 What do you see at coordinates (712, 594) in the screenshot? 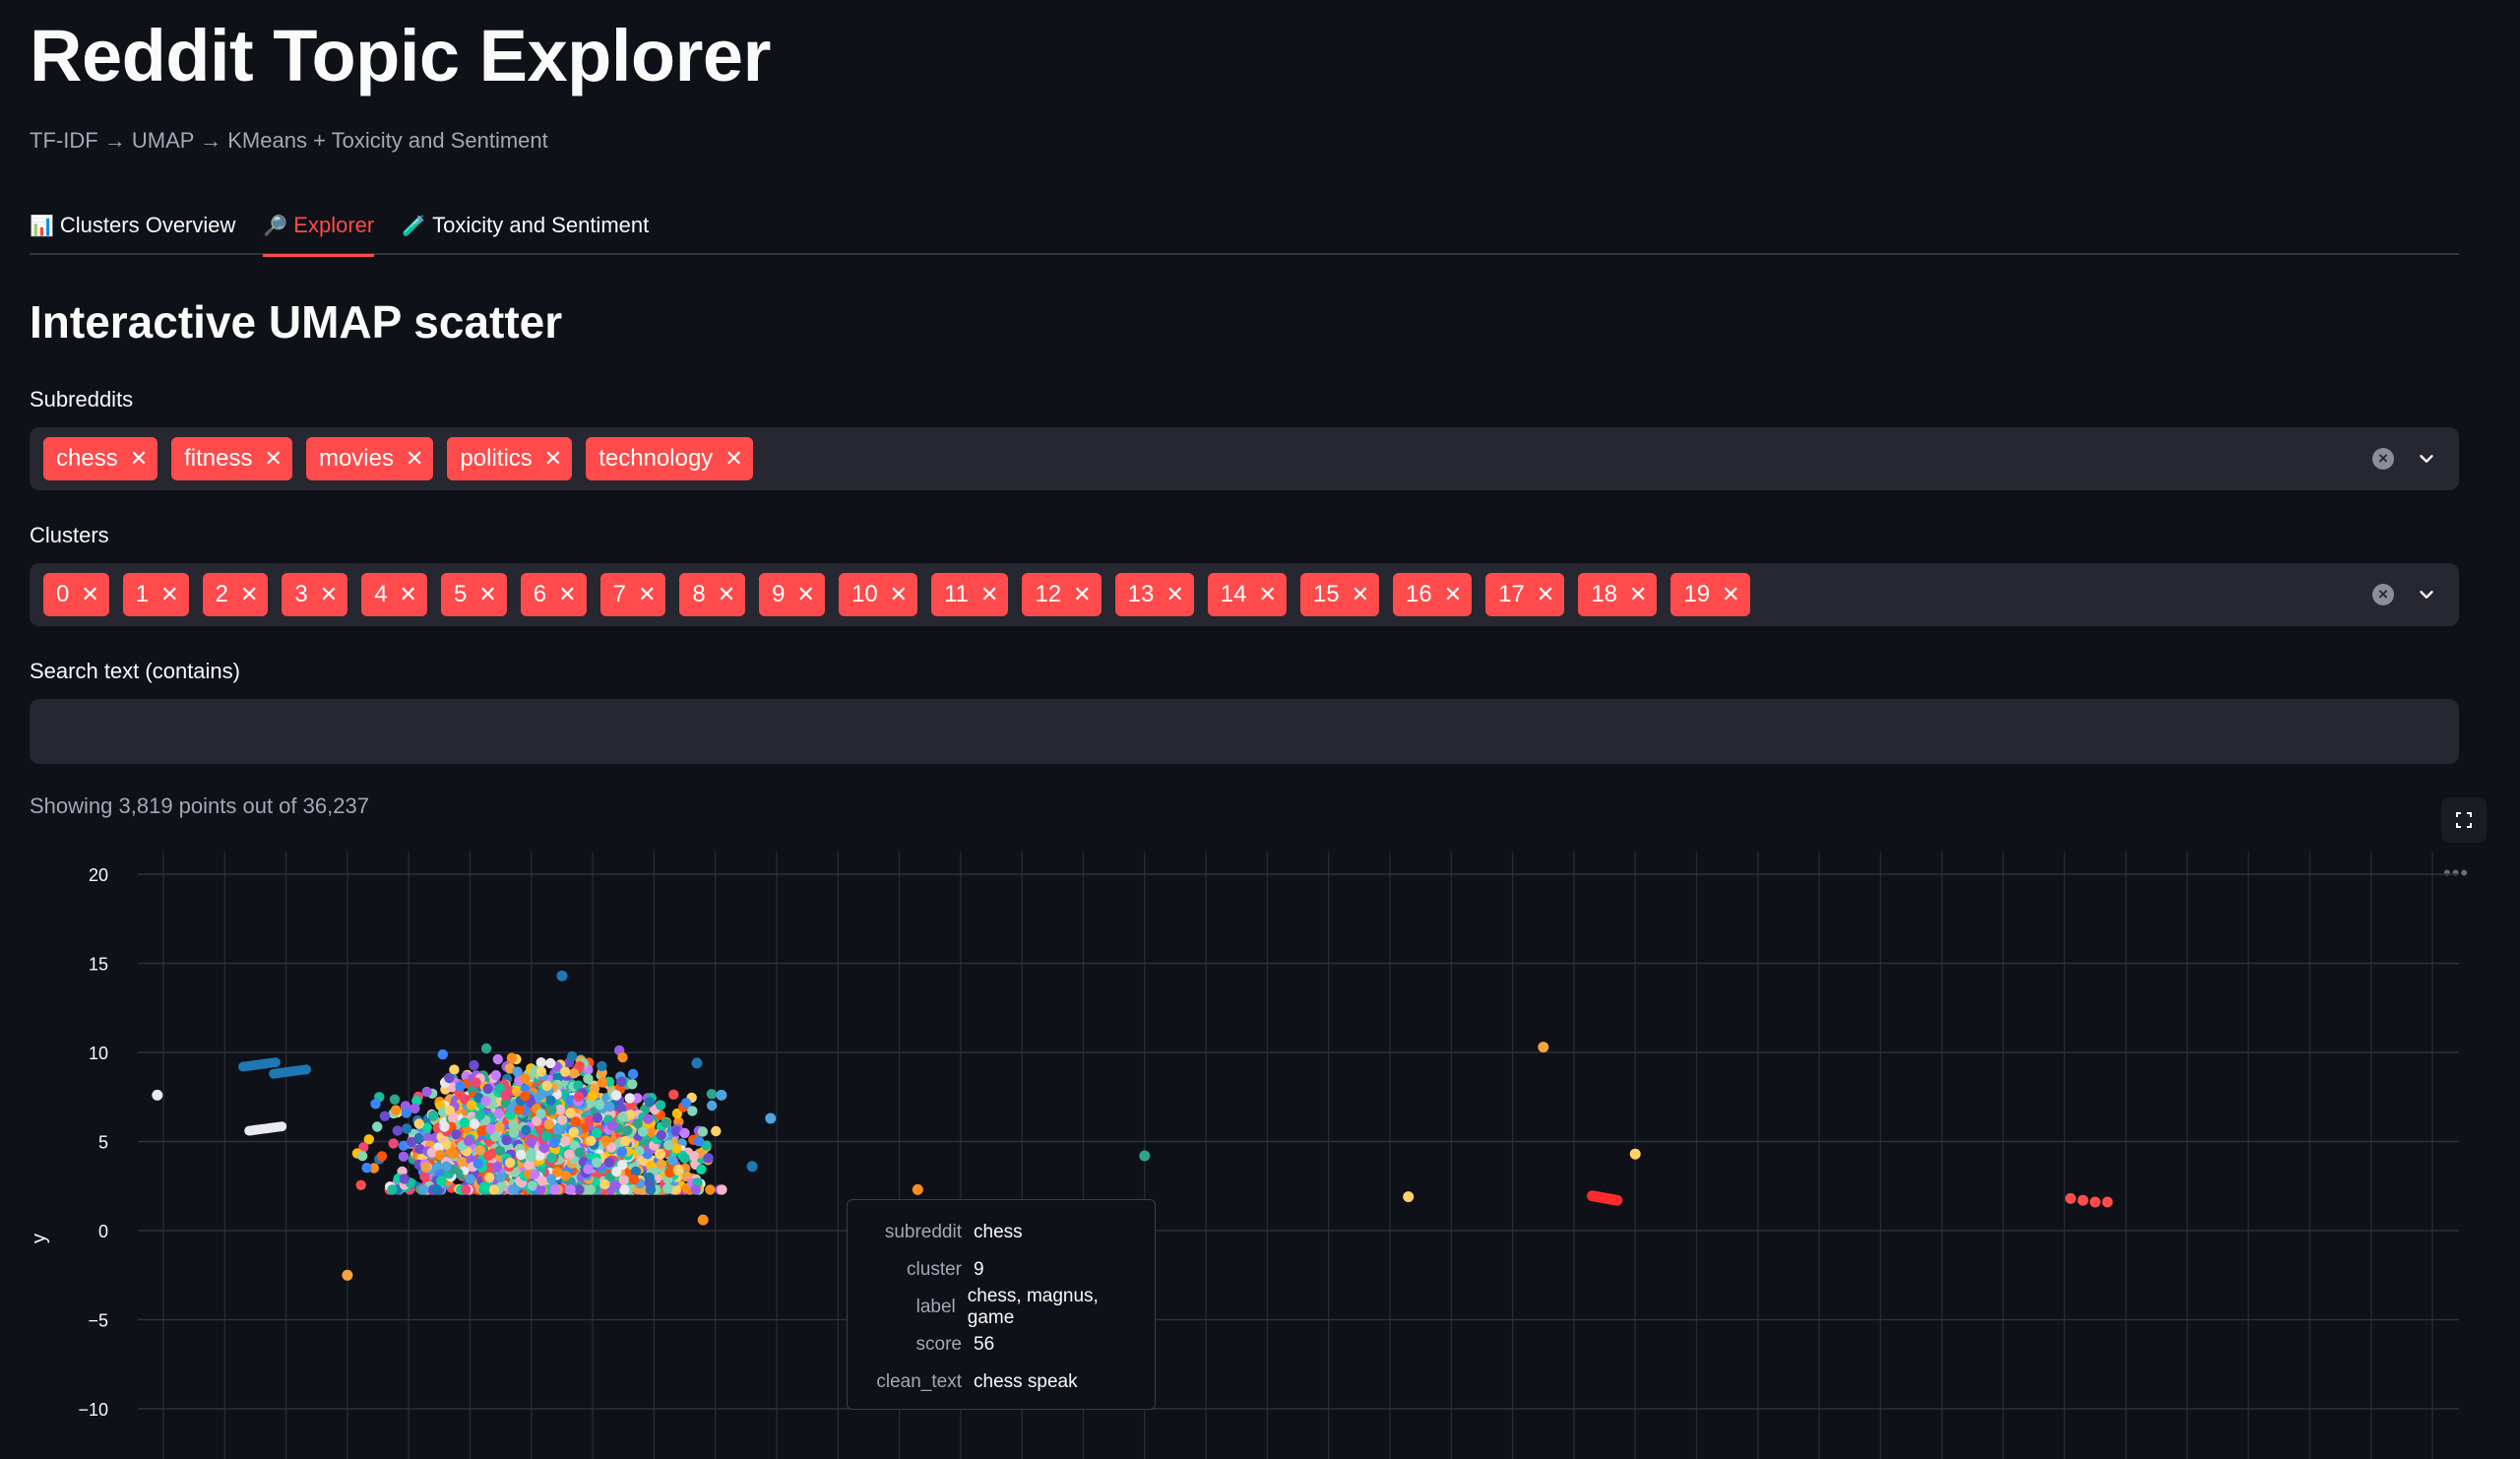
I see `chip-8: 8 ✕` at bounding box center [712, 594].